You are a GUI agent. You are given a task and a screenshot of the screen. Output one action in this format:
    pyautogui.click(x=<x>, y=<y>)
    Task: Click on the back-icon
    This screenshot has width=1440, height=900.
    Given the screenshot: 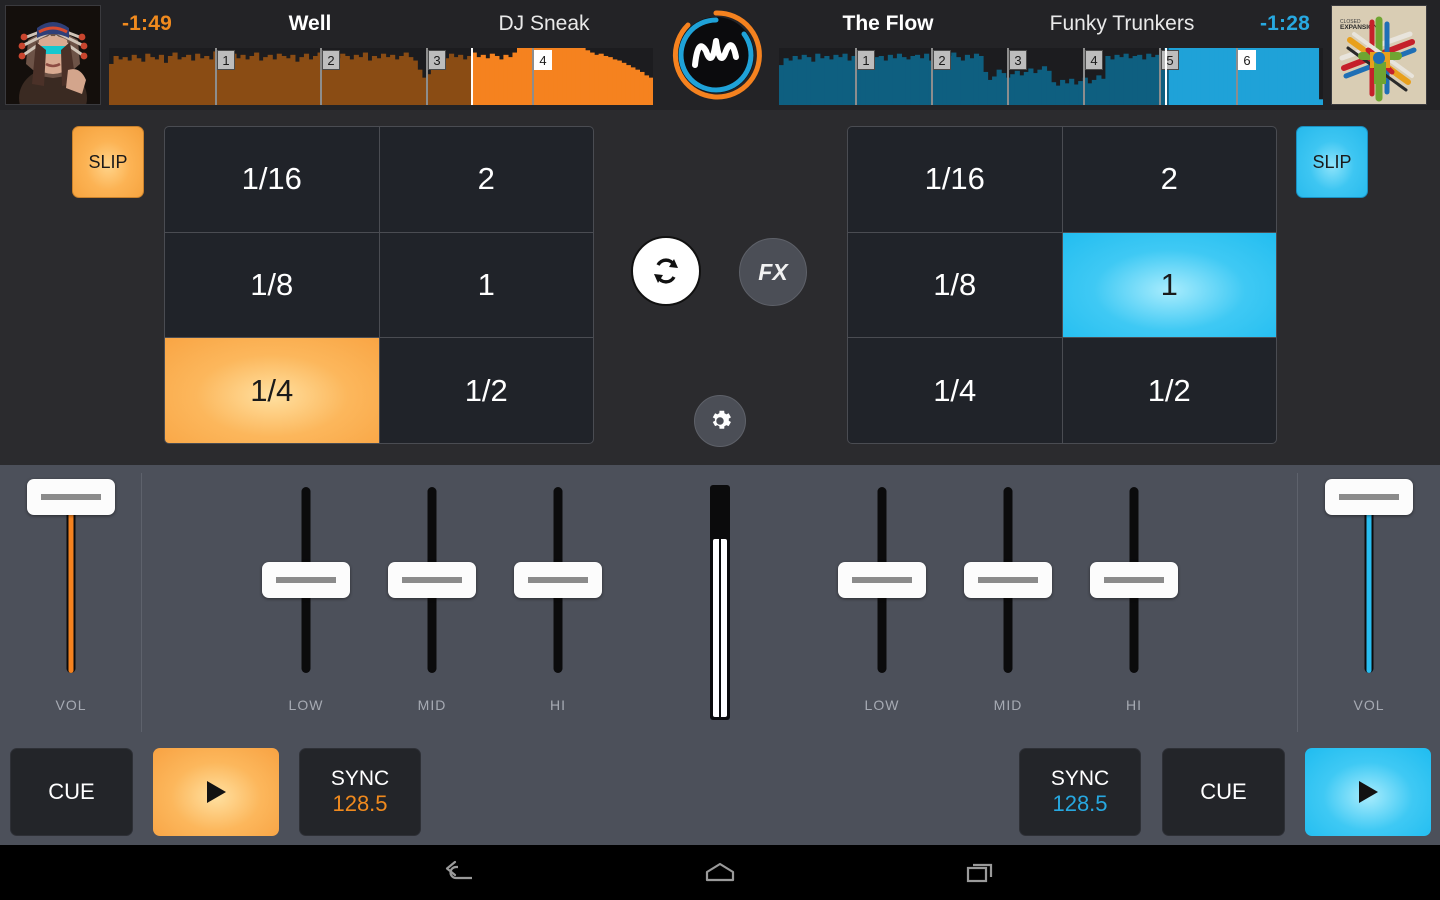 What is the action you would take?
    pyautogui.click(x=458, y=869)
    